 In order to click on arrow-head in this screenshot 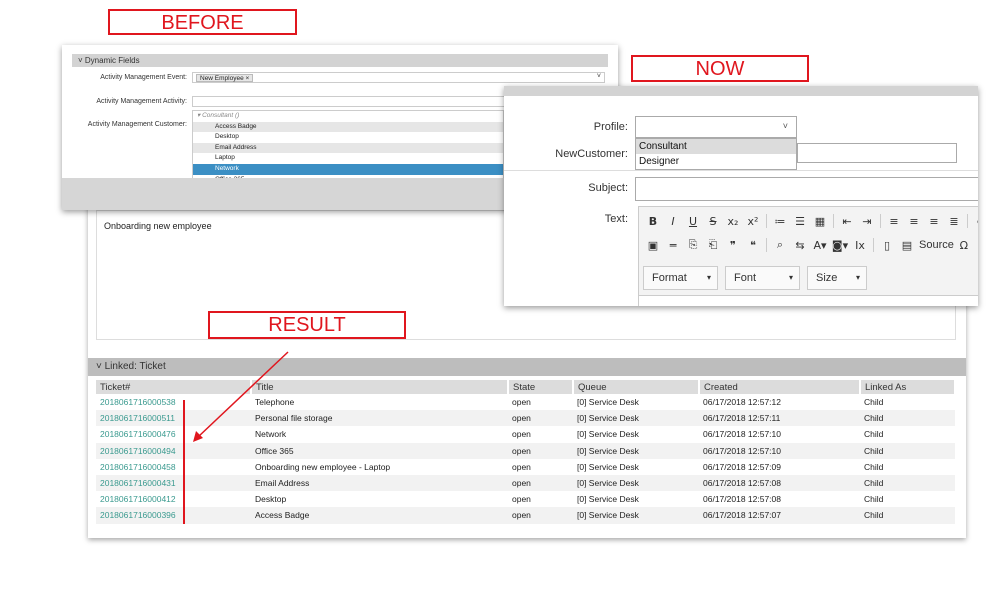, I will do `click(198, 436)`.